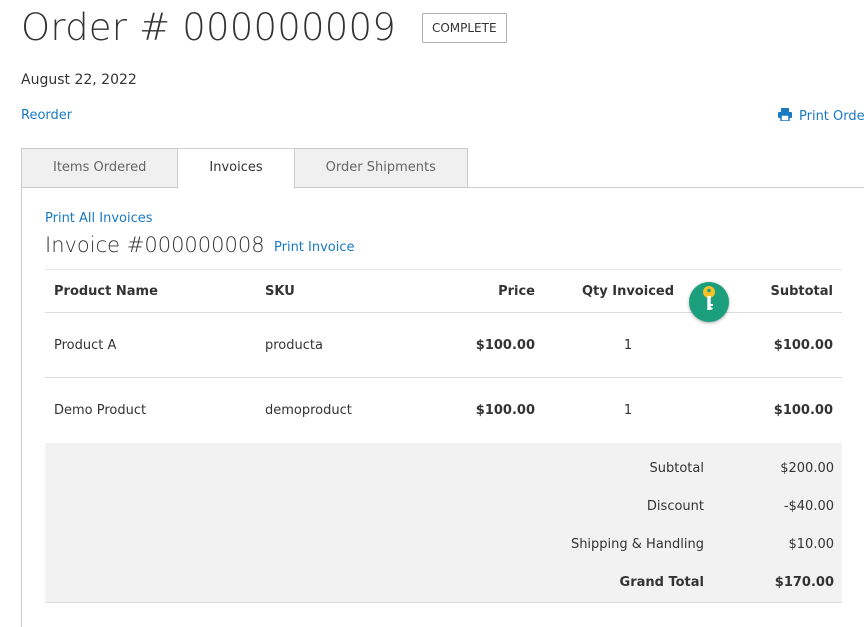 The height and width of the screenshot is (627, 864). I want to click on print-order-link: Print Order, so click(821, 116).